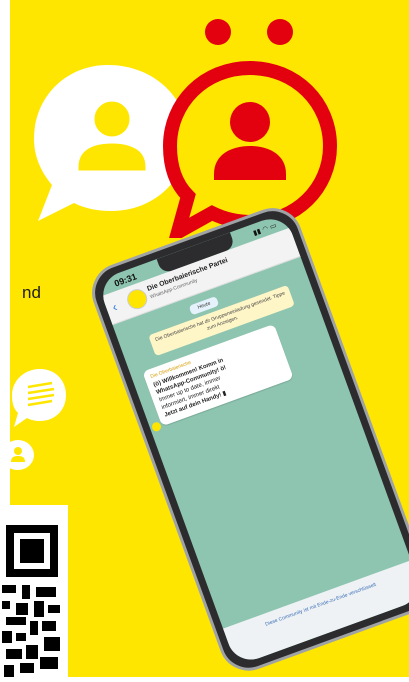 Image resolution: width=409 pixels, height=682 pixels. Describe the element at coordinates (114, 307) in the screenshot. I see `back-chevron-icon: ‹` at that location.